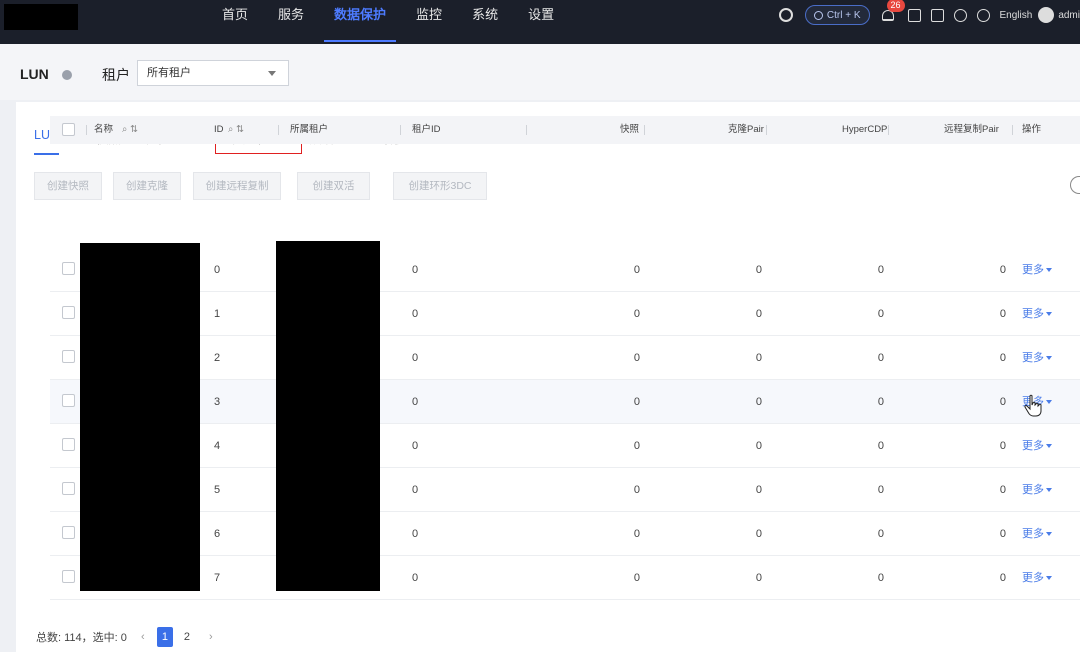 This screenshot has width=1080, height=652. Describe the element at coordinates (1075, 185) in the screenshot. I see `table-search-icon` at that location.